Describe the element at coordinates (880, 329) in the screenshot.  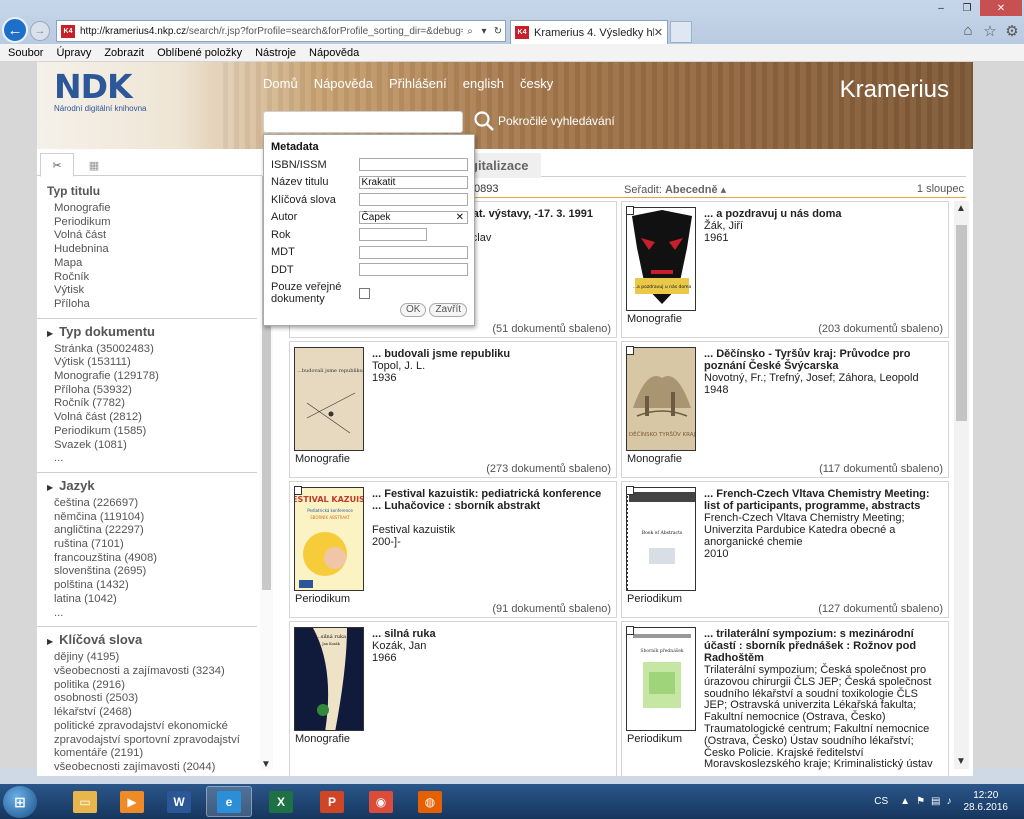
I see `result-bundle-count: (203 dokumentů sbaleno)` at that location.